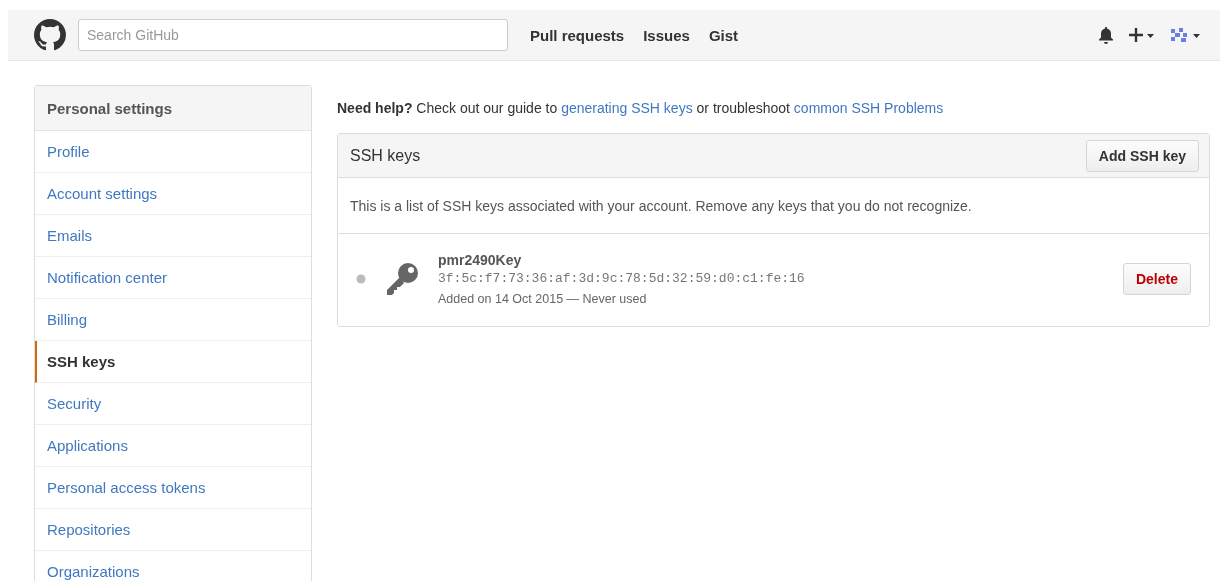 The image size is (1228, 581). What do you see at coordinates (173, 404) in the screenshot?
I see `sidebar-item: Security` at bounding box center [173, 404].